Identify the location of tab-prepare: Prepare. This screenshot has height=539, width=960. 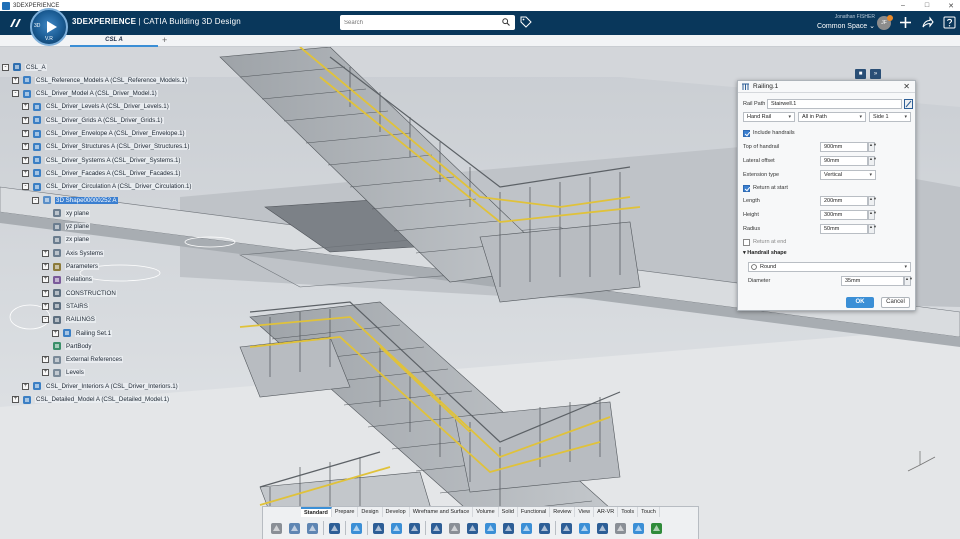
(345, 512).